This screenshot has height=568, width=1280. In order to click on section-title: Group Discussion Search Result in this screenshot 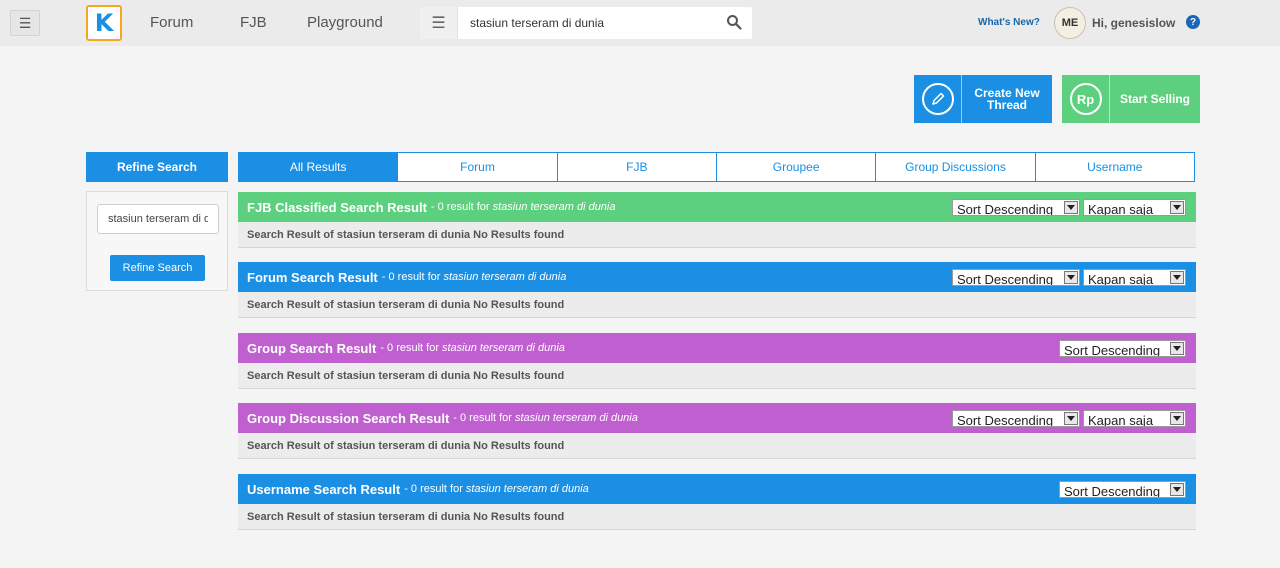, I will do `click(348, 418)`.